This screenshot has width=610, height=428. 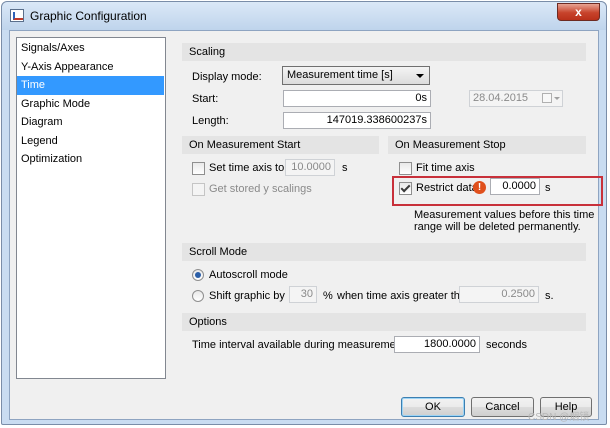 I want to click on shift-condition-label: when time axis greater than, so click(x=405, y=296).